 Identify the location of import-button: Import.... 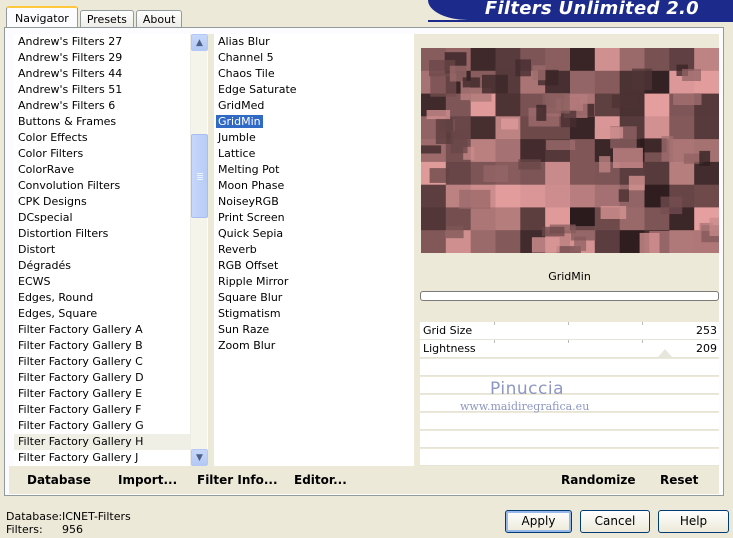
(147, 480).